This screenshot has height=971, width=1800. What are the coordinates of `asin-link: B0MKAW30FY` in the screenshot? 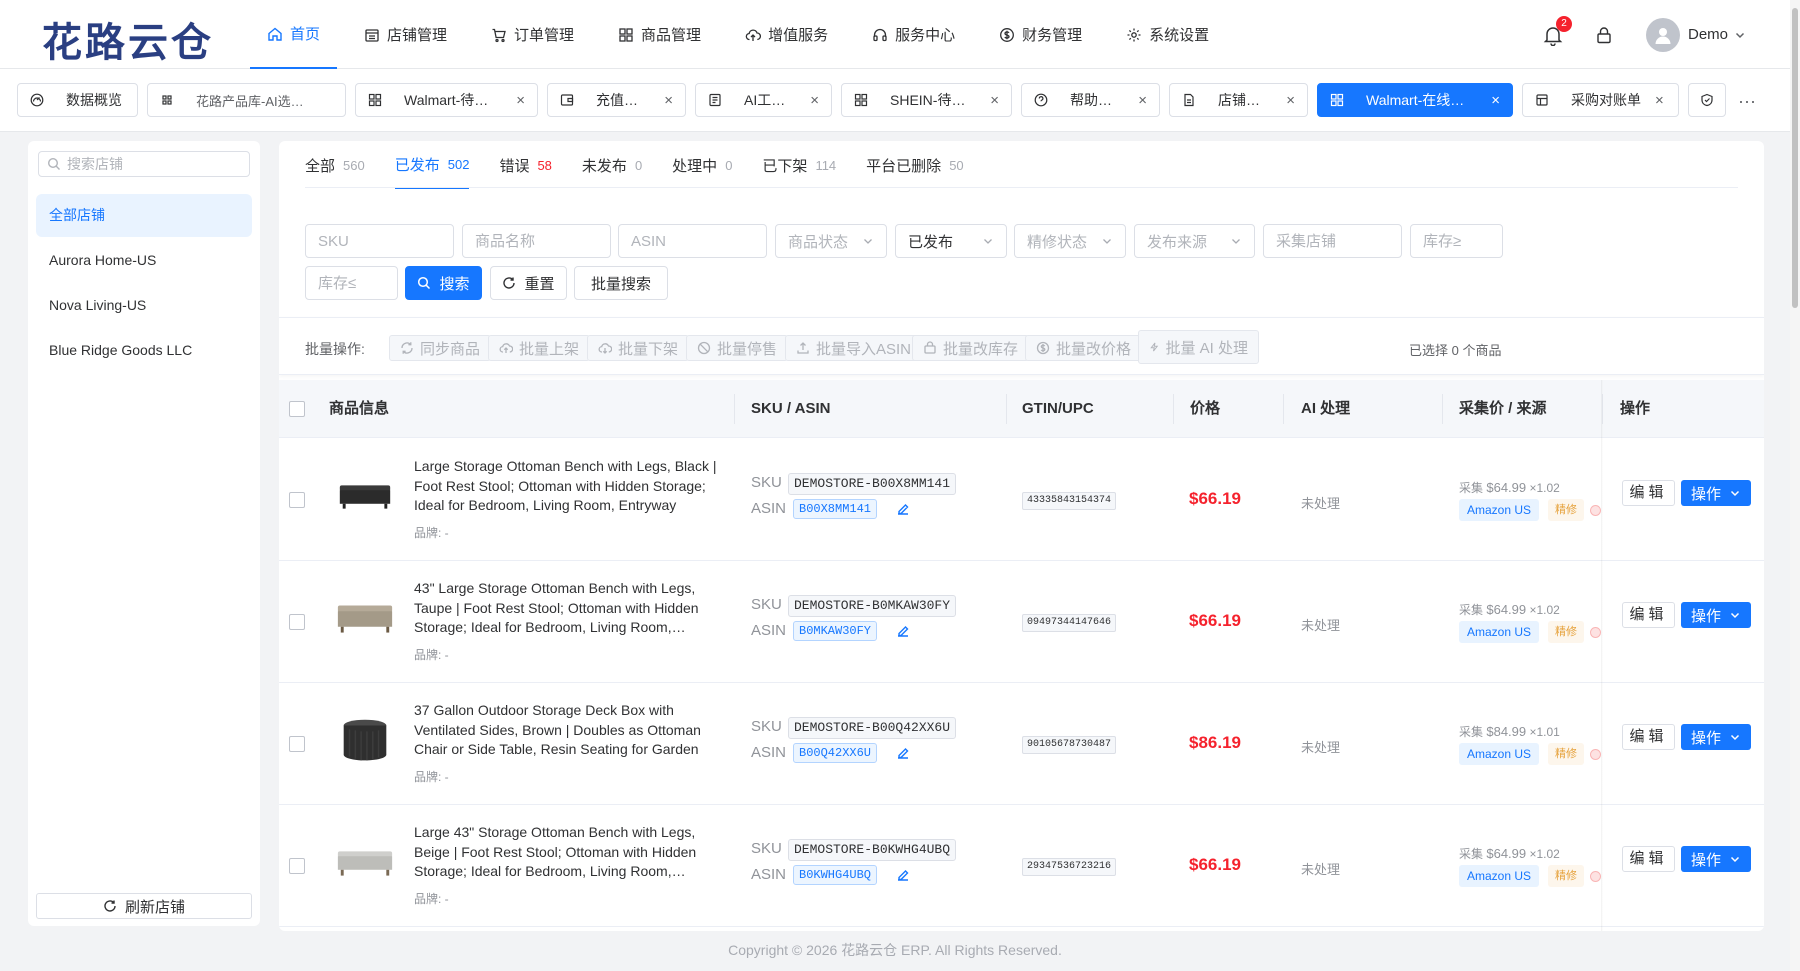 It's located at (835, 631).